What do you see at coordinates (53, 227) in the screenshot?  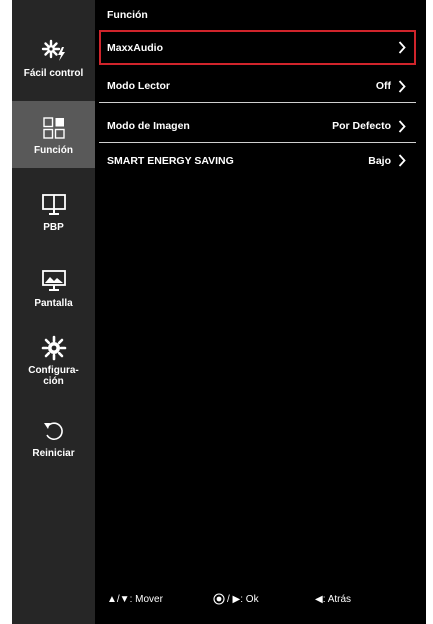 I see `sidebar-item-label: PBP` at bounding box center [53, 227].